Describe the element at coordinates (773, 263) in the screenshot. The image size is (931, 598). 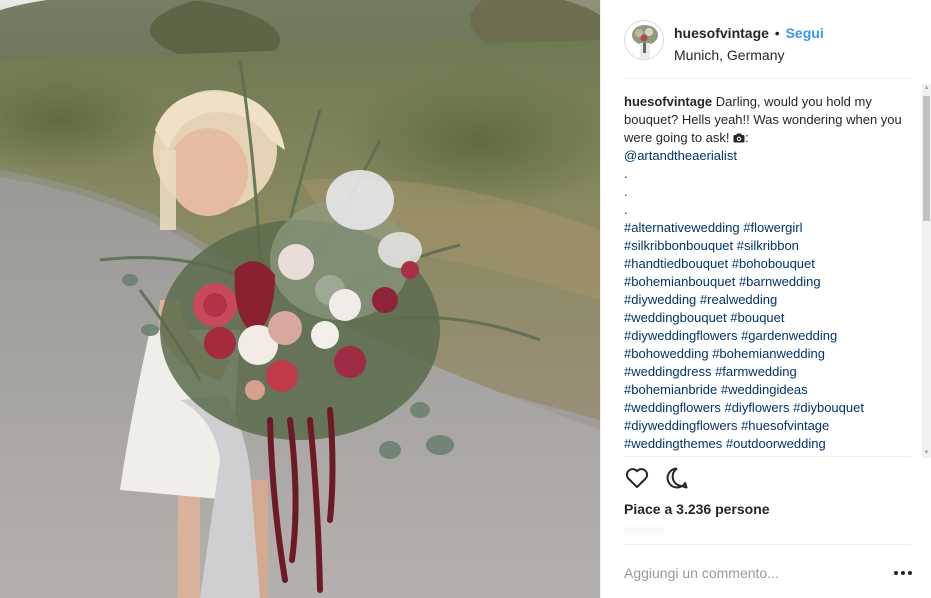
I see `hashtag: #bohobouquet` at that location.